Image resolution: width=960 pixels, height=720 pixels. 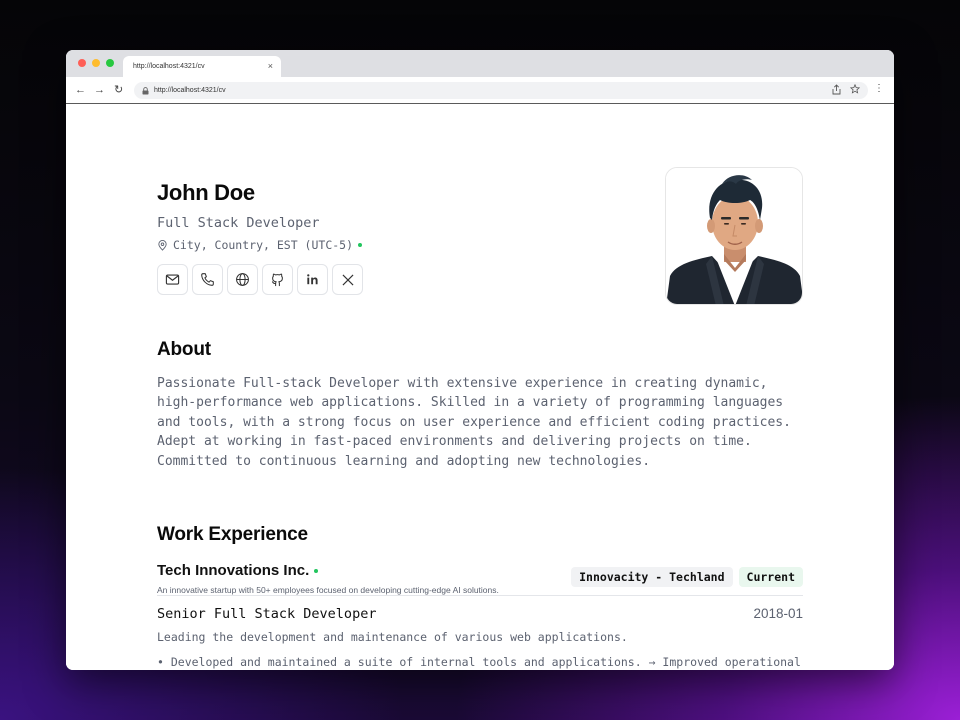 What do you see at coordinates (145, 90) in the screenshot?
I see `lock-icon` at bounding box center [145, 90].